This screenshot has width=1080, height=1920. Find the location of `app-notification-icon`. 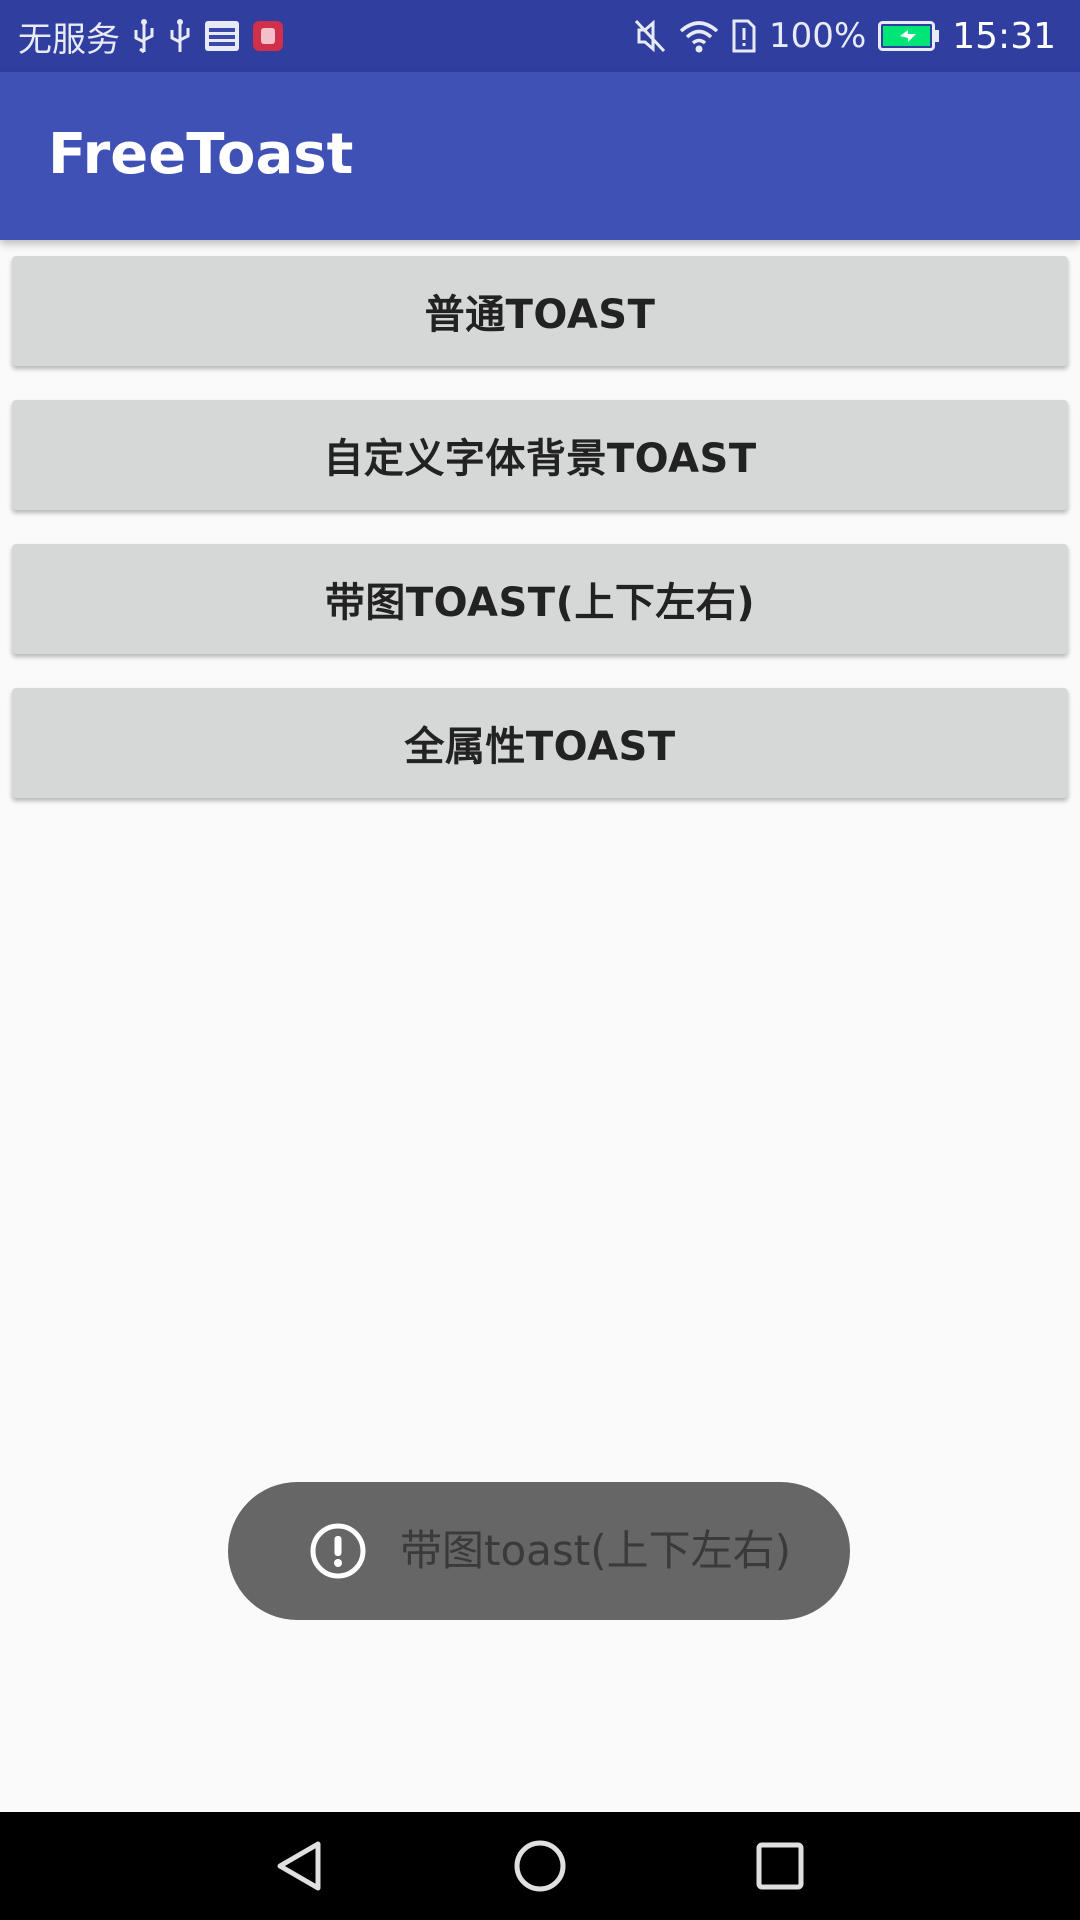

app-notification-icon is located at coordinates (268, 36).